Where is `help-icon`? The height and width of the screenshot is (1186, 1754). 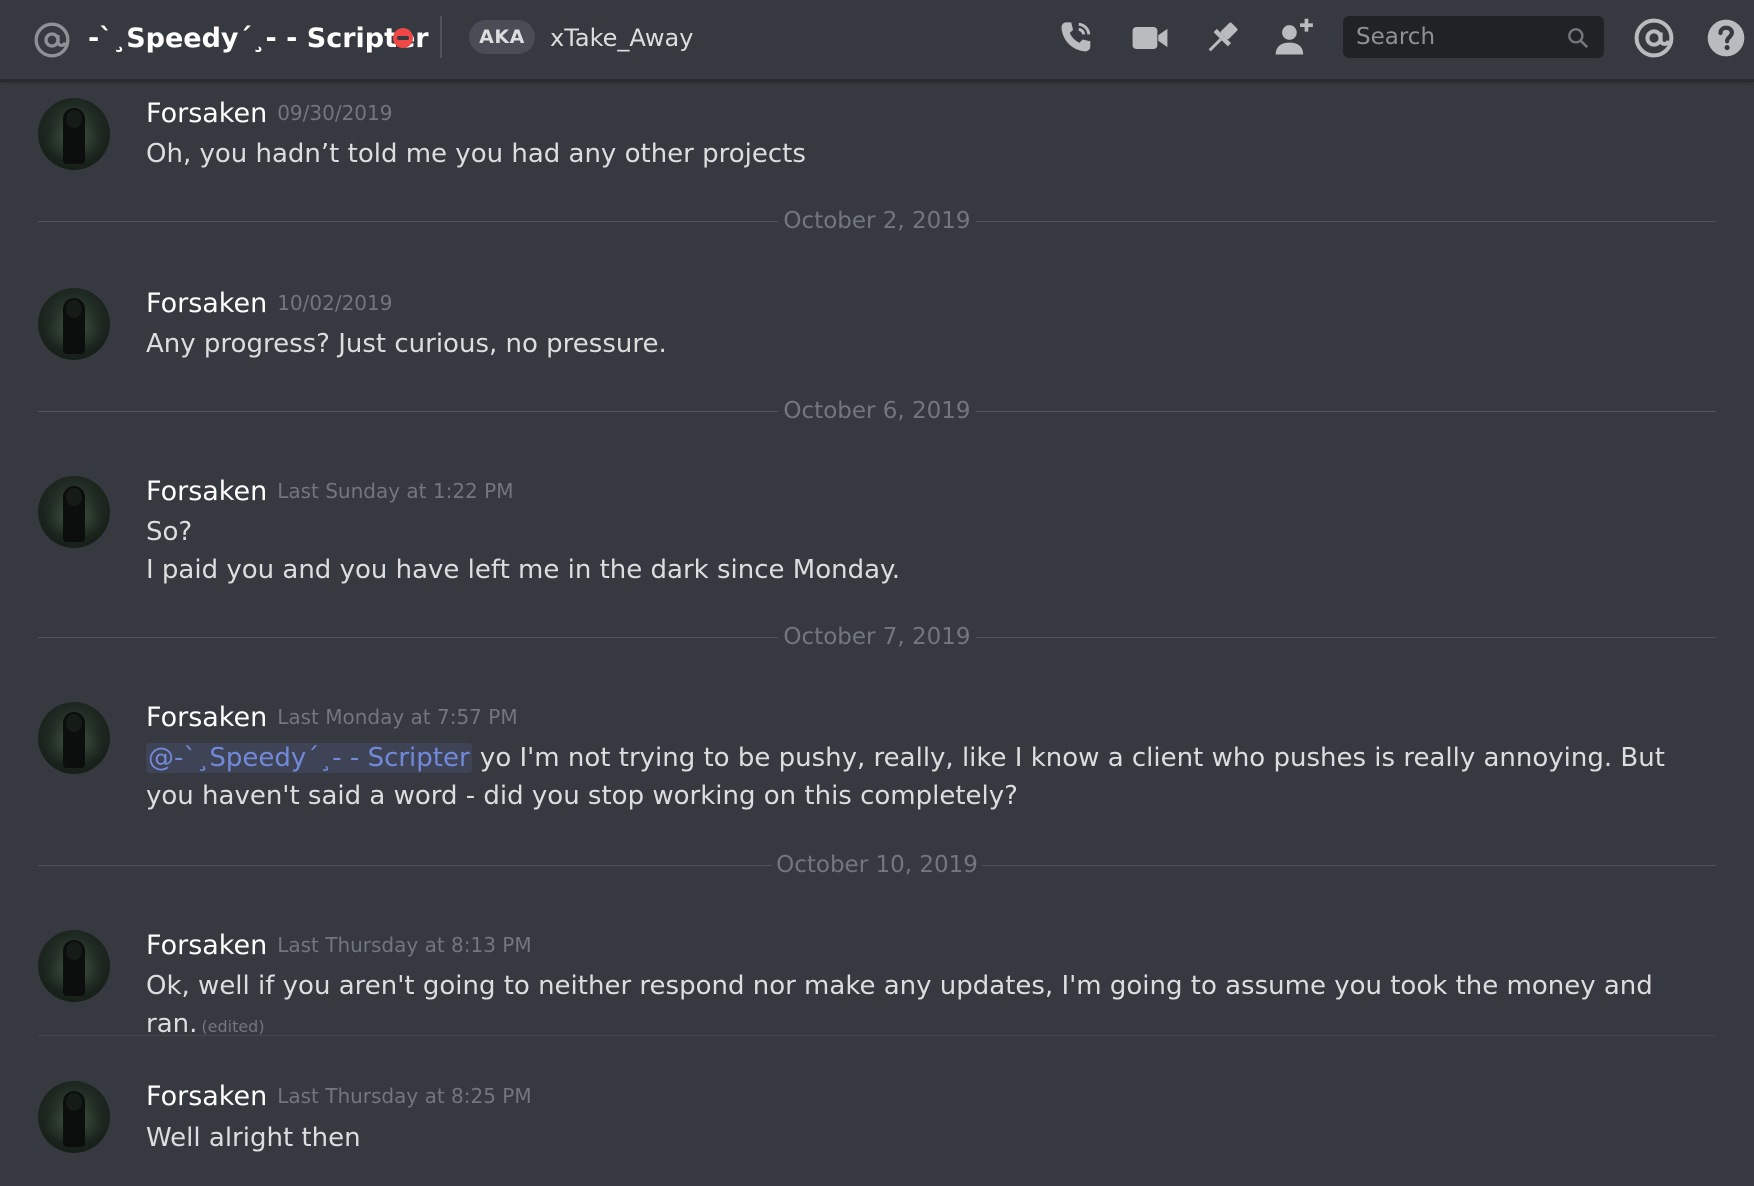 help-icon is located at coordinates (1726, 38).